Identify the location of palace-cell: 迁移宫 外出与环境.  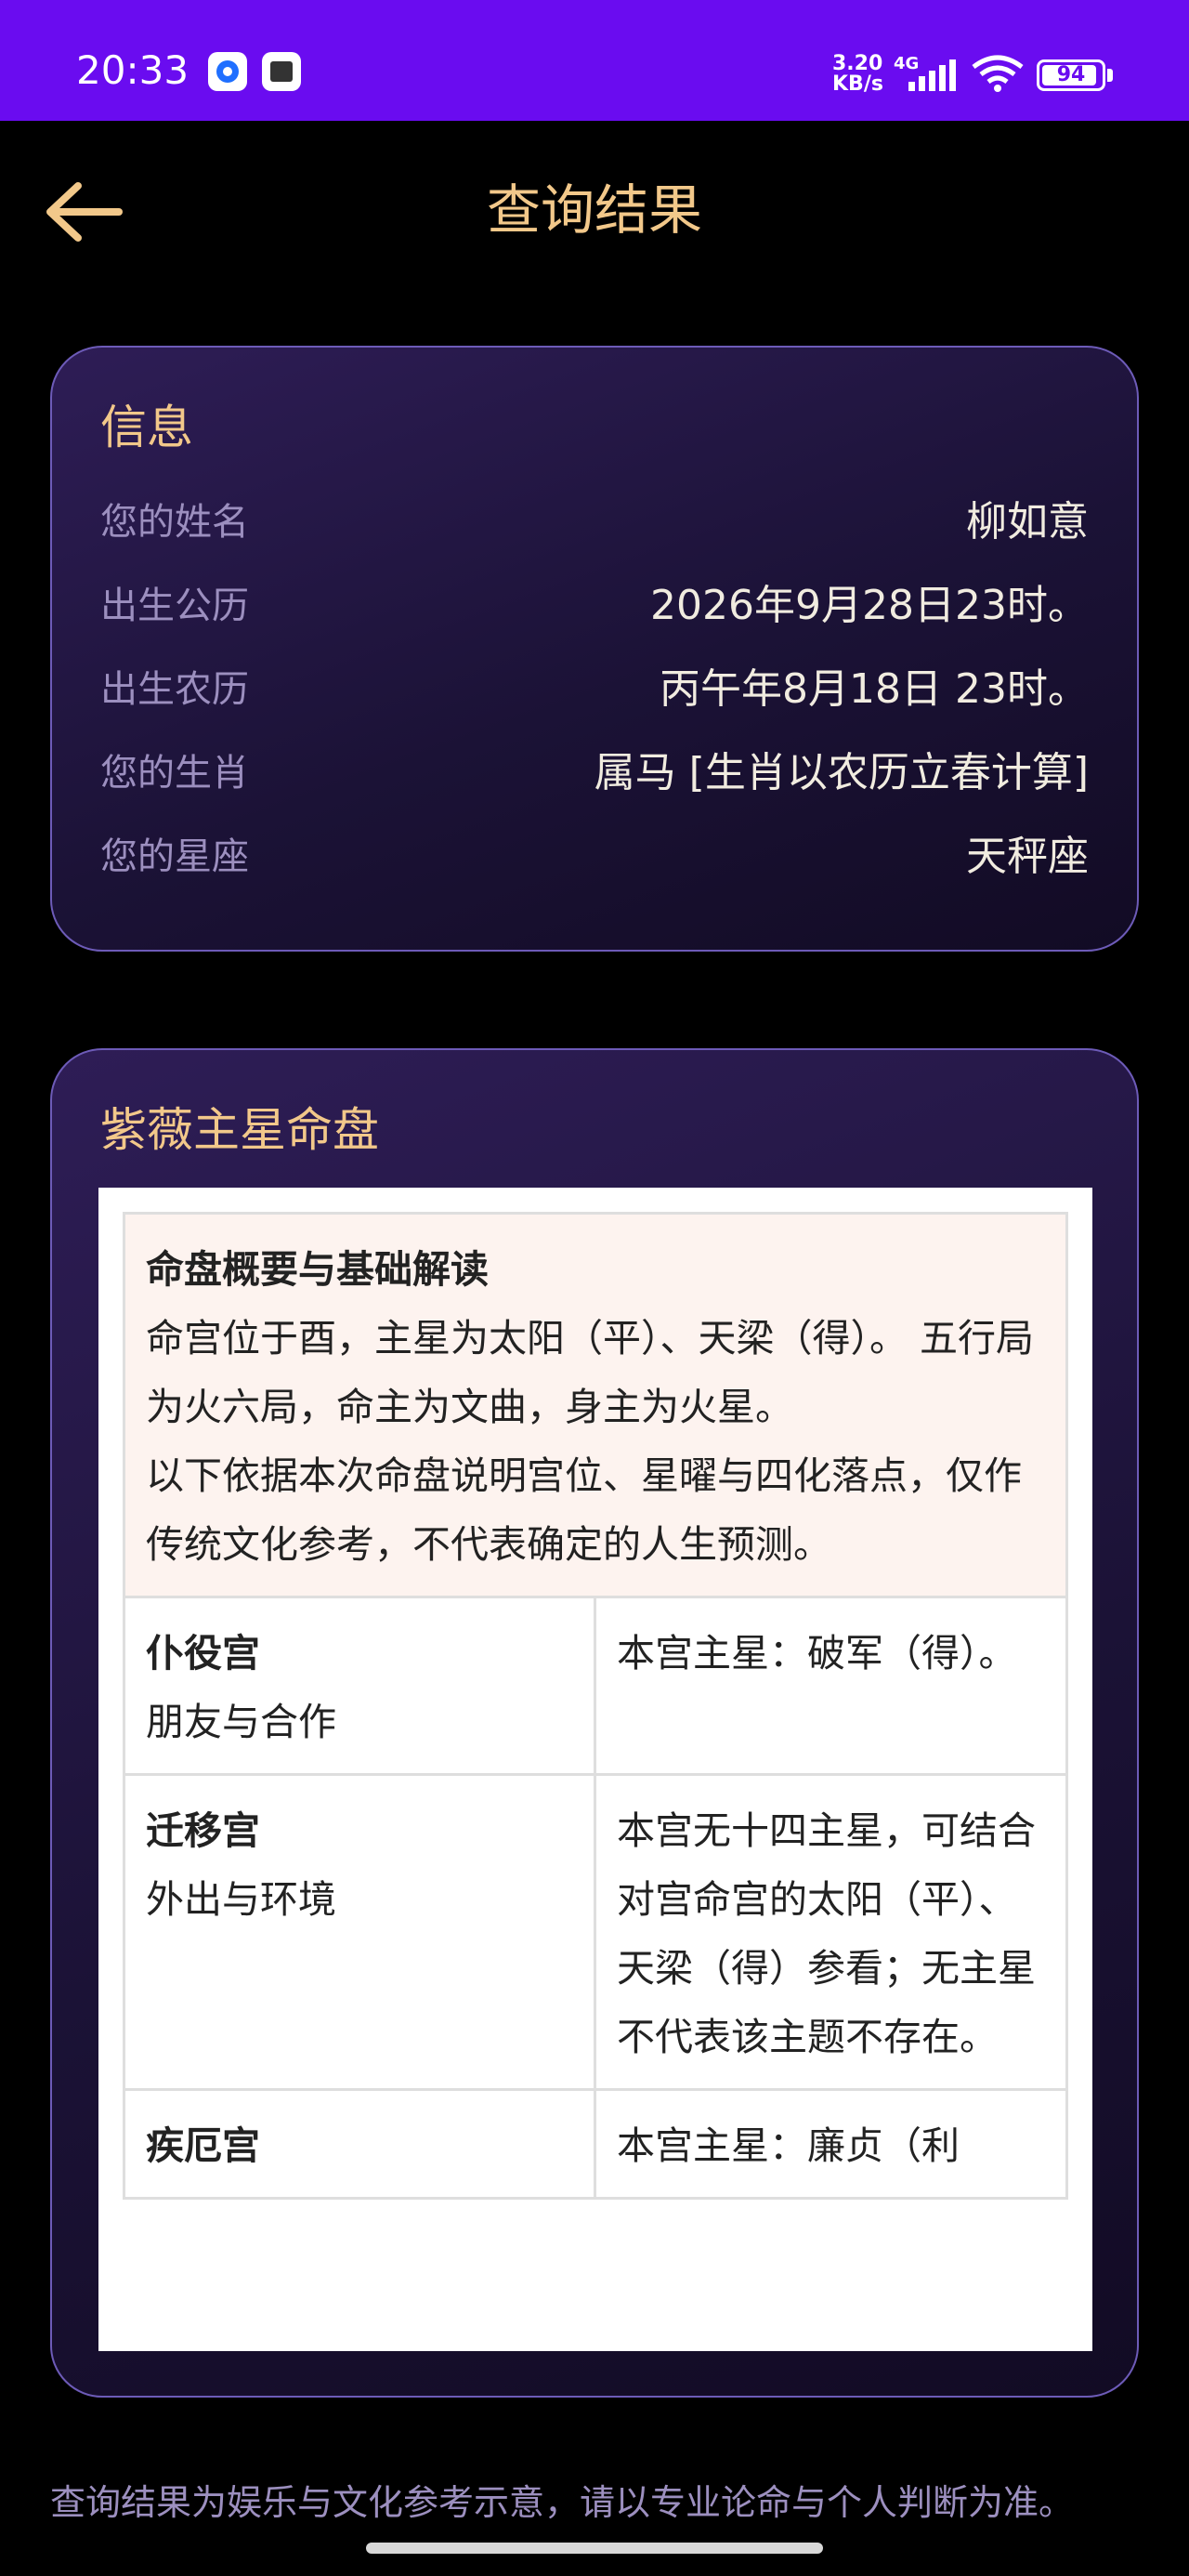
(359, 1932).